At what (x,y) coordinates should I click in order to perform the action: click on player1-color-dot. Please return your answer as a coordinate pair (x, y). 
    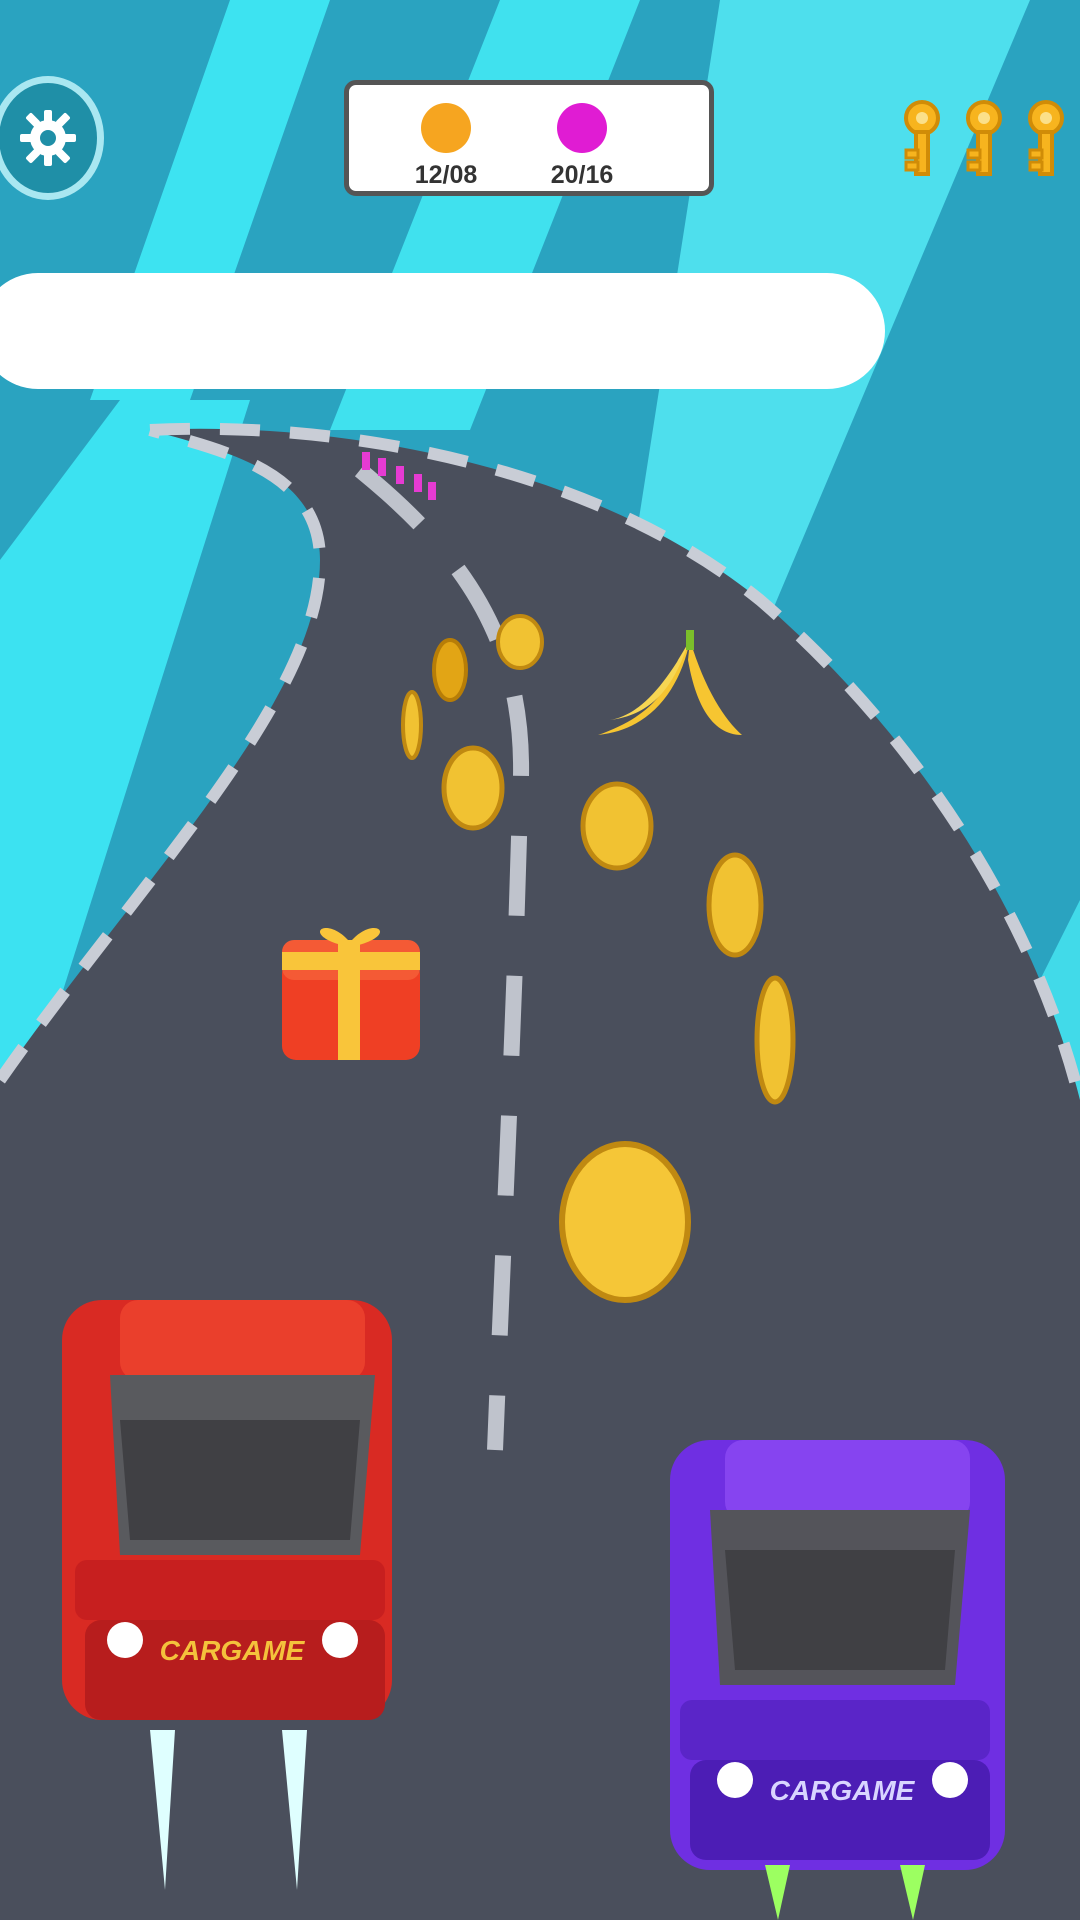
    Looking at the image, I should click on (446, 128).